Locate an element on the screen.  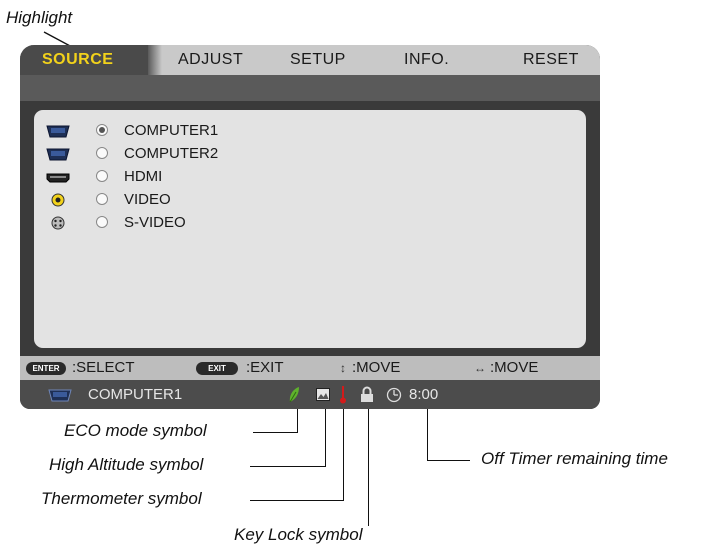
radio-computer2 is located at coordinates (102, 153).